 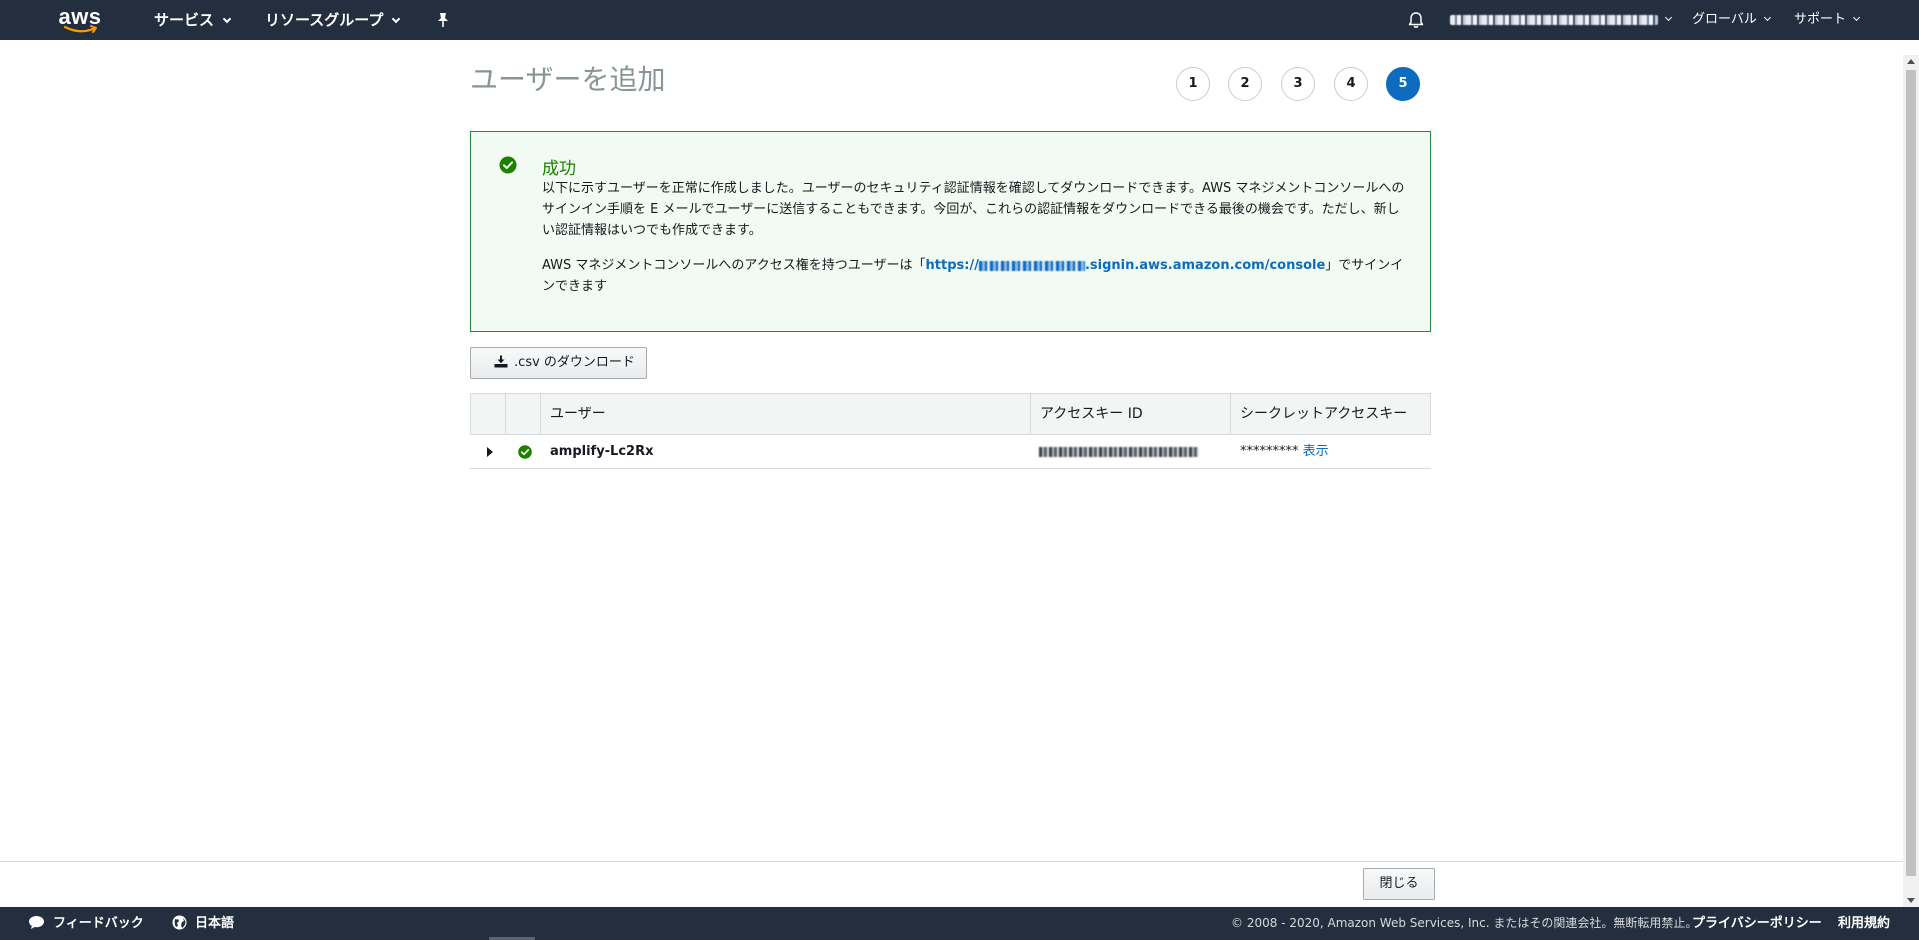 What do you see at coordinates (80, 19) in the screenshot?
I see `aws-logo: aws` at bounding box center [80, 19].